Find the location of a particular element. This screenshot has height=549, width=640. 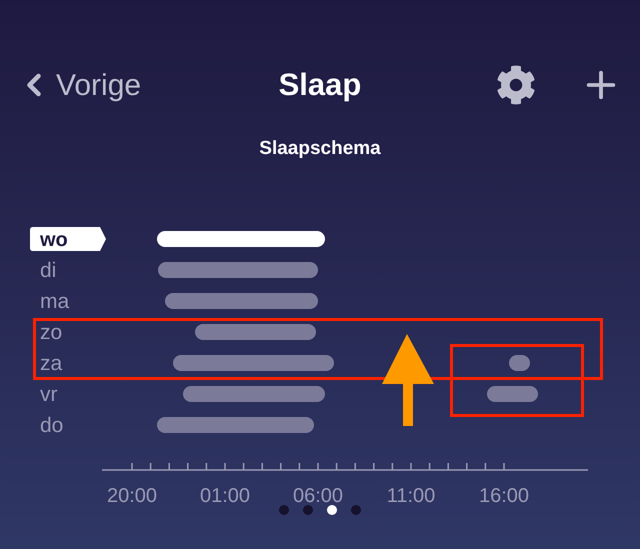

axis-label: 16:00 is located at coordinates (504, 496).